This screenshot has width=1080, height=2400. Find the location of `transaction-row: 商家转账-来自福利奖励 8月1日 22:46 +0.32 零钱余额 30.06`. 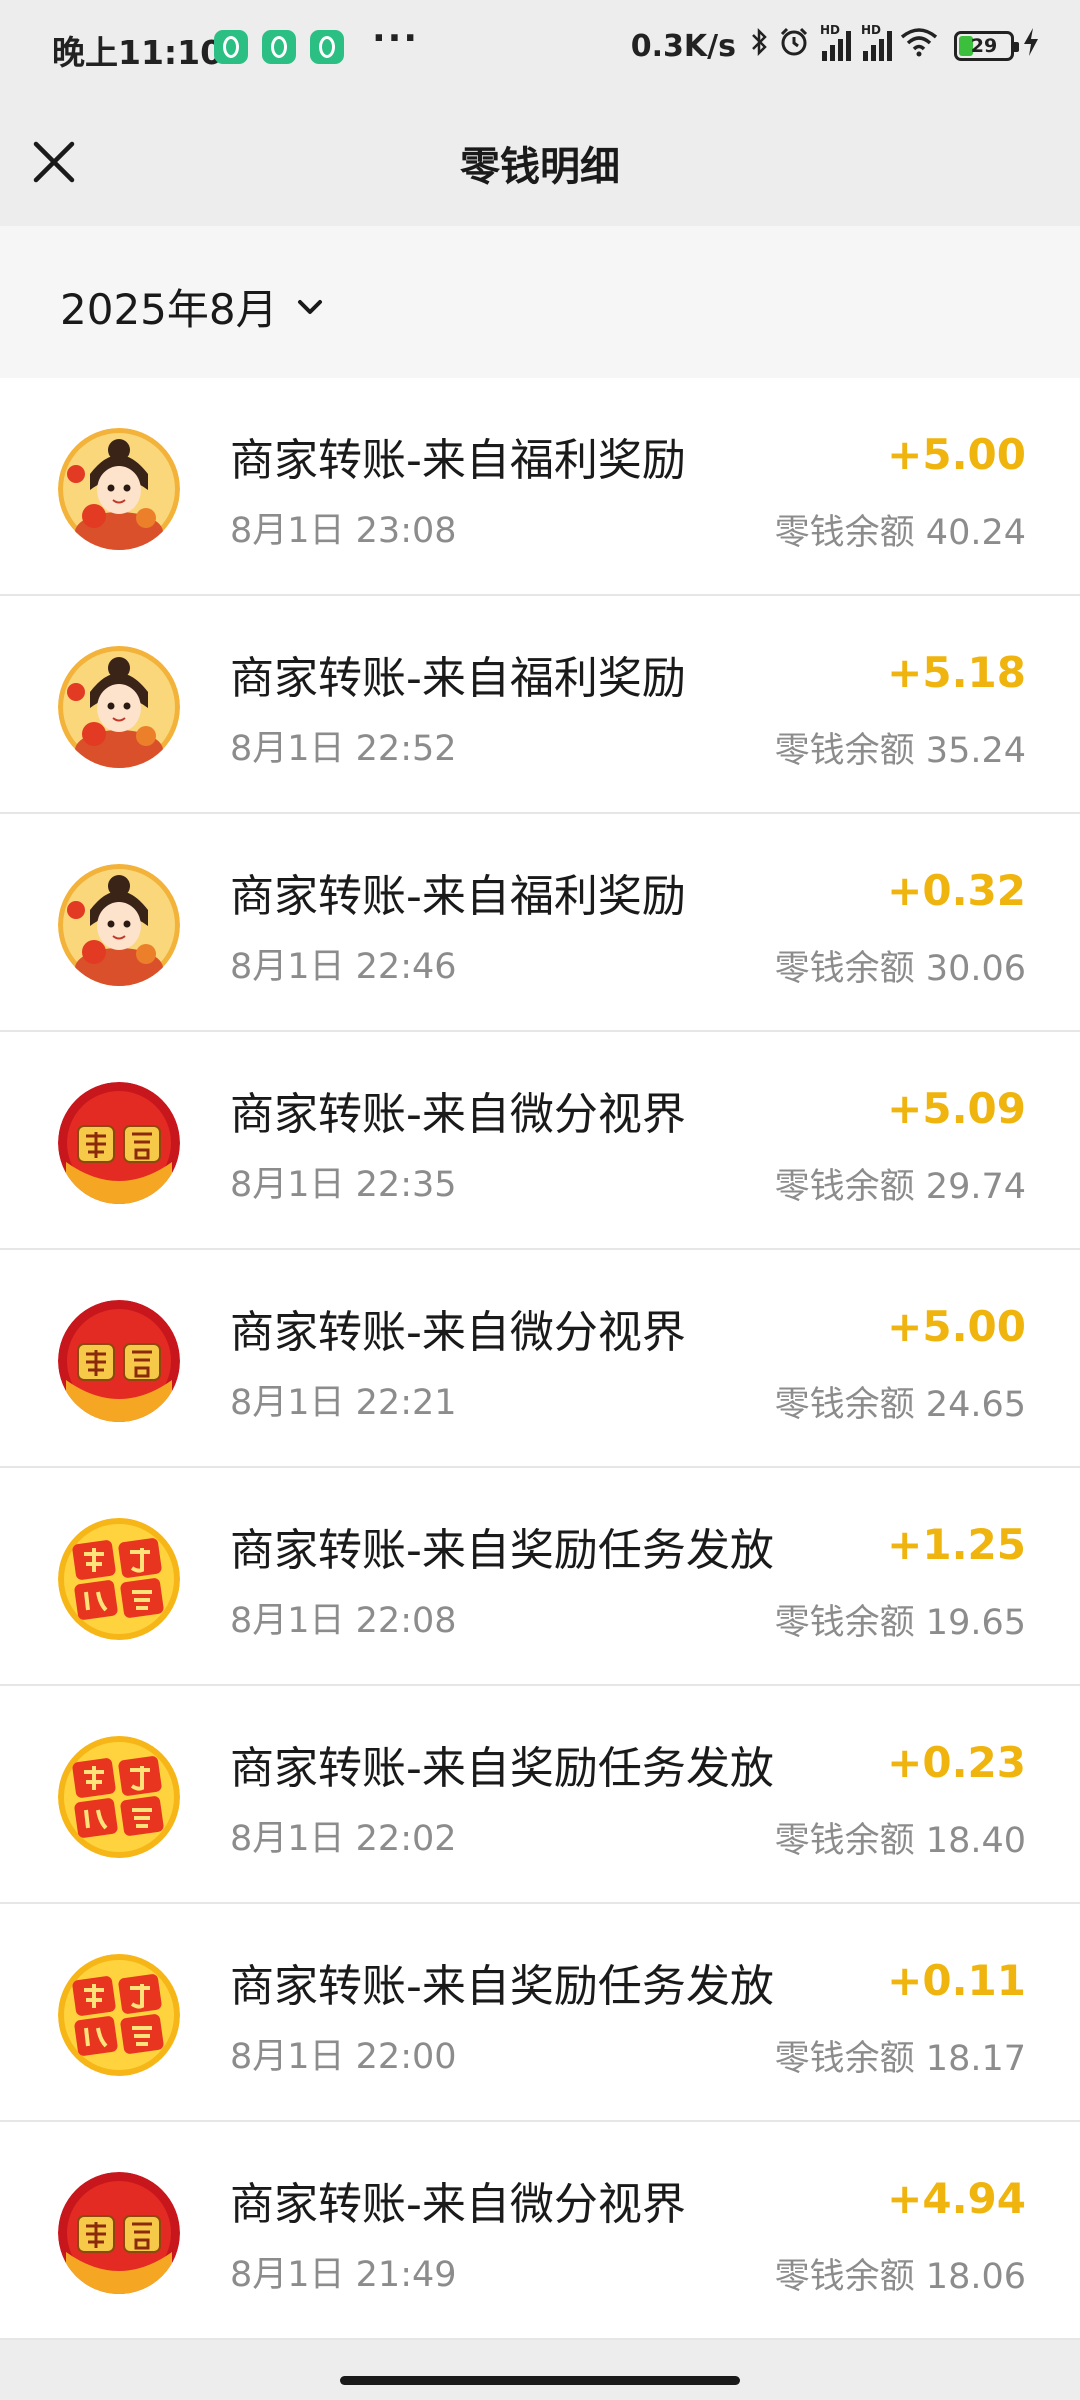

transaction-row: 商家转账-来自福利奖励 8月1日 22:46 +0.32 零钱余额 30.06 is located at coordinates (540, 923).